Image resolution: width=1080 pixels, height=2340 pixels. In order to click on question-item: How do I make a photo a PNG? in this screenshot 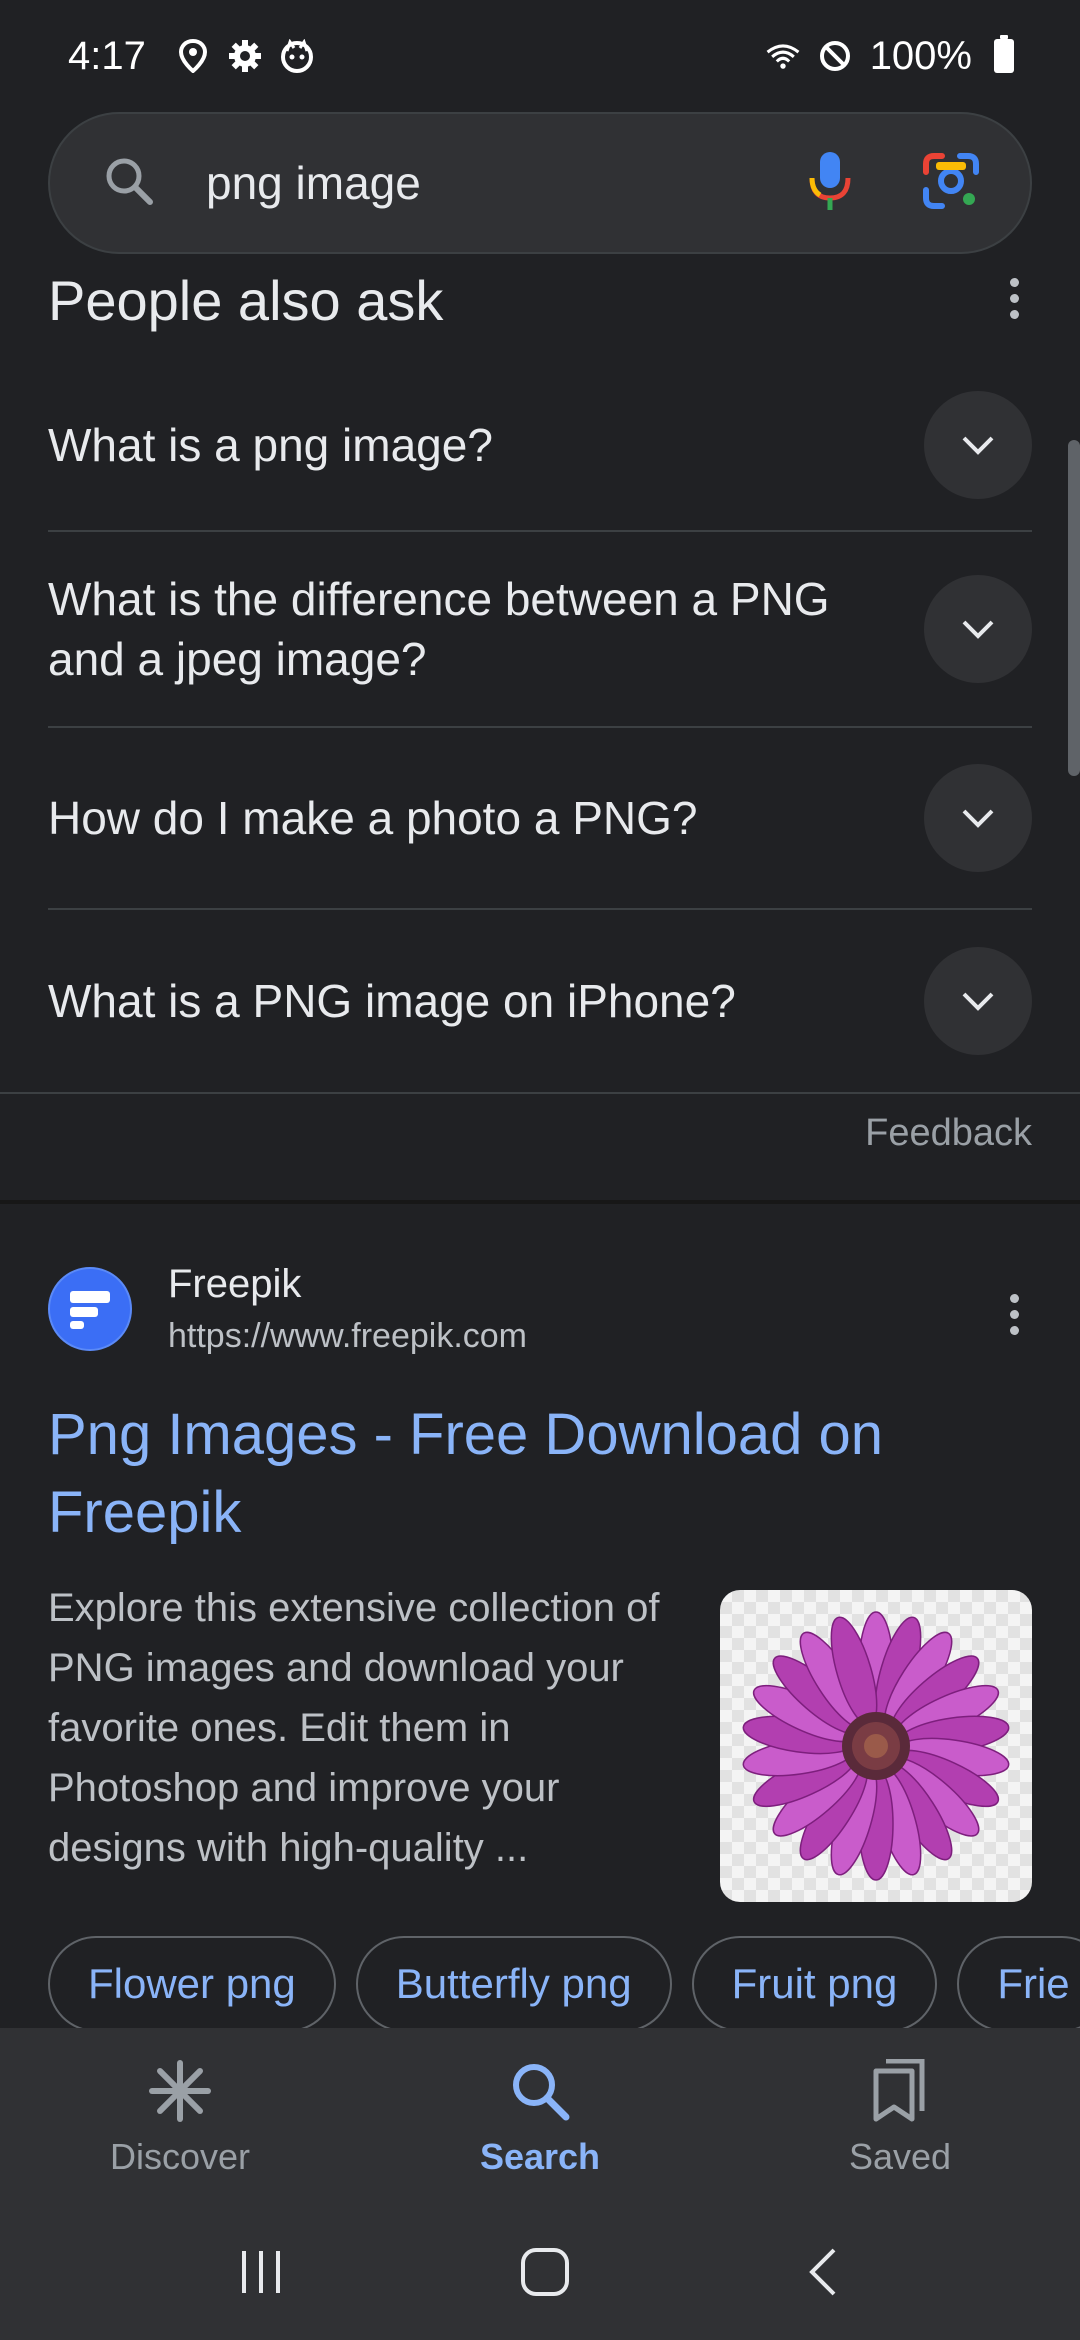, I will do `click(540, 819)`.